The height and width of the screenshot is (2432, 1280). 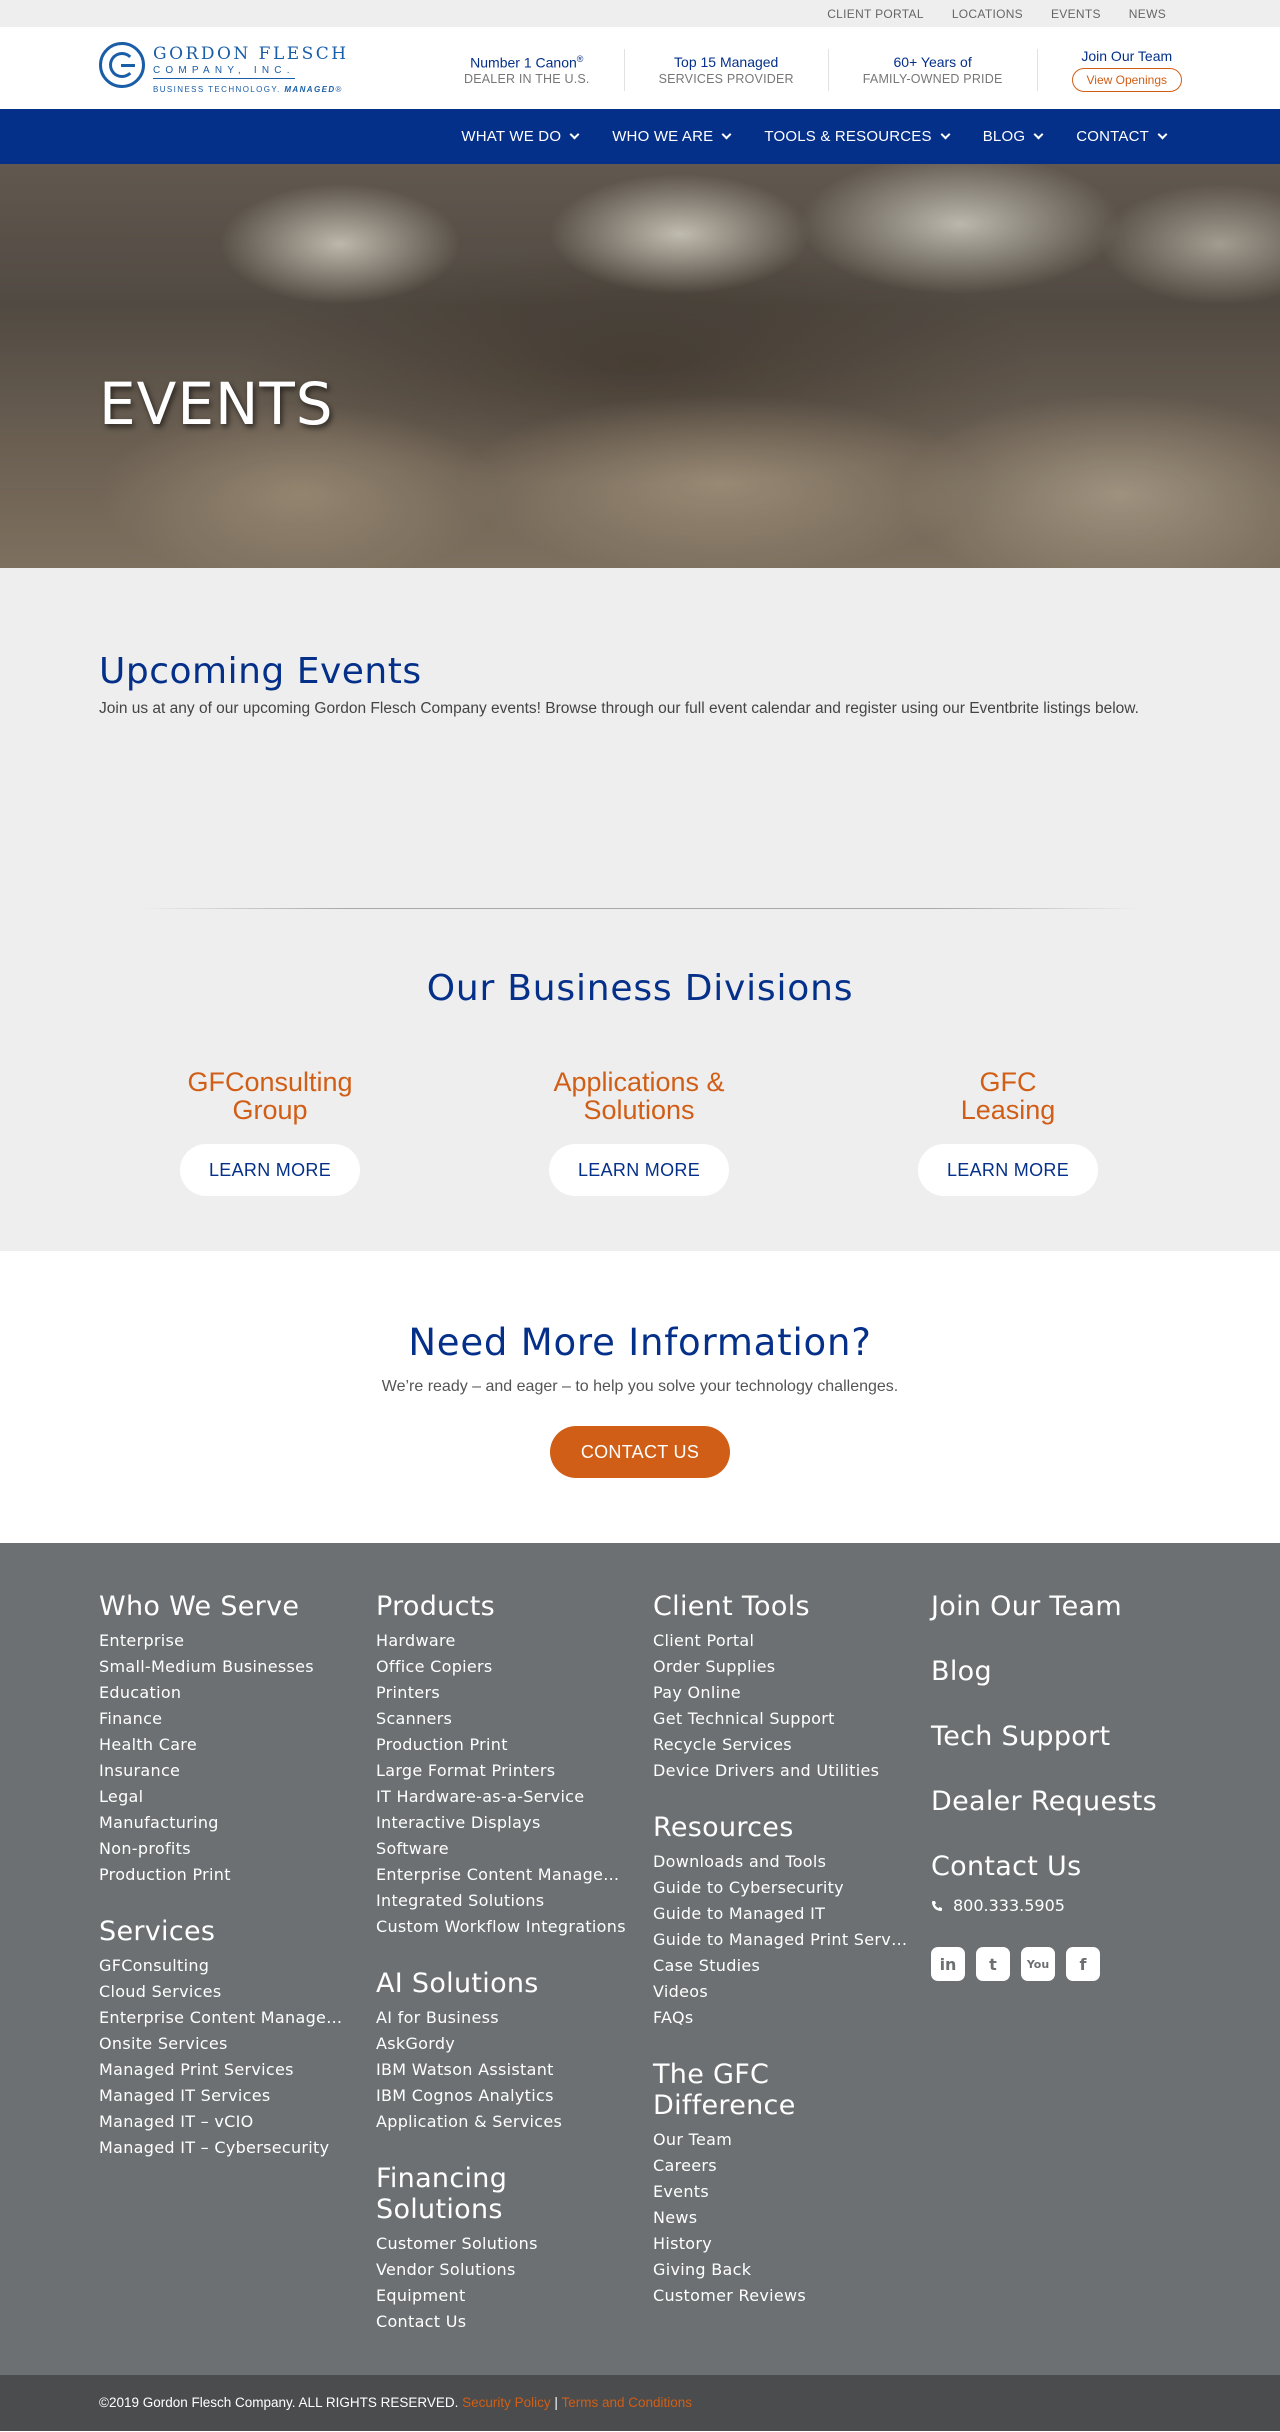 I want to click on stat-canon-bottom: DEALER IN THE U.S., so click(x=526, y=79).